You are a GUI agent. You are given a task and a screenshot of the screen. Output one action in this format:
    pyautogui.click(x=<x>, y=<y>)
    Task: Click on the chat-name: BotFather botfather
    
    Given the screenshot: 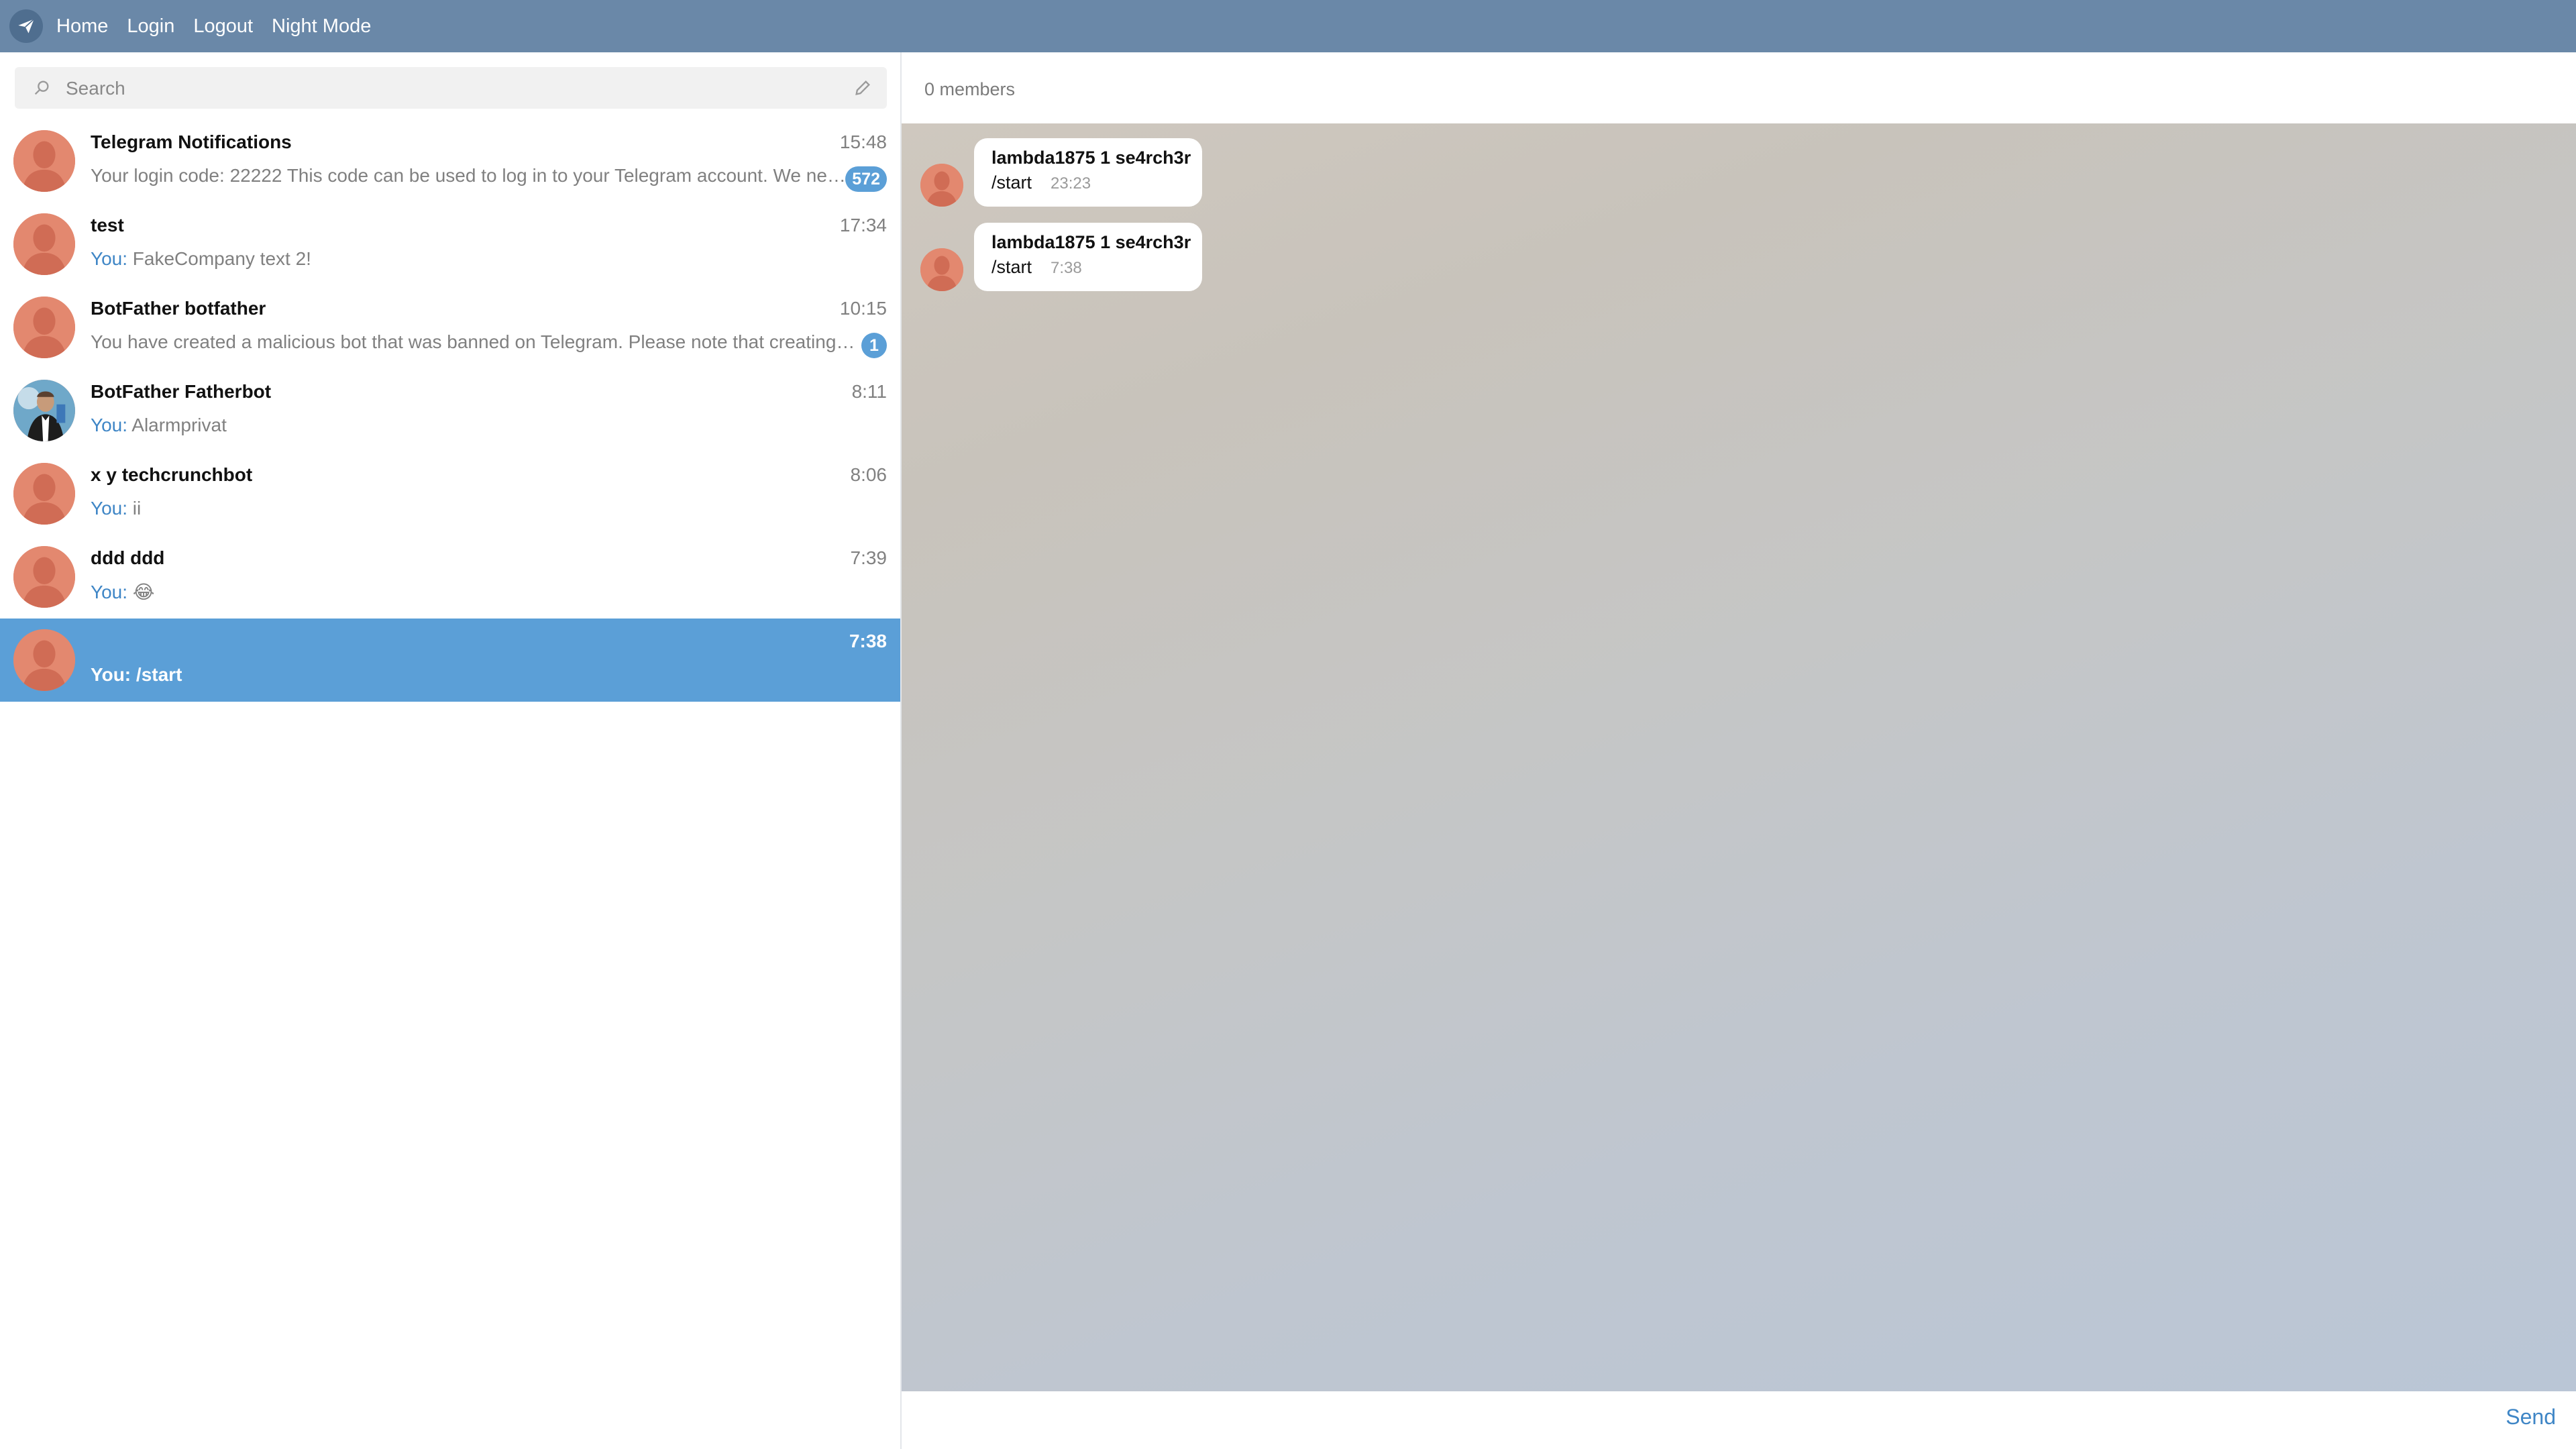 What is the action you would take?
    pyautogui.click(x=178, y=308)
    